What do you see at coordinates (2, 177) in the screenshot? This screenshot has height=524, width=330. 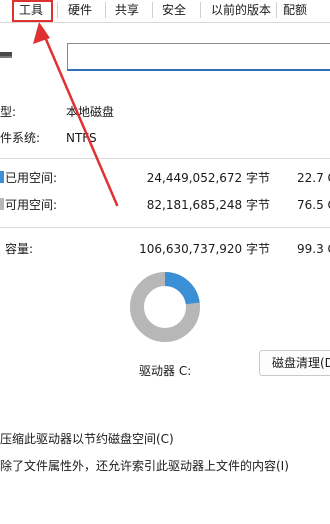 I see `used-space-swatch` at bounding box center [2, 177].